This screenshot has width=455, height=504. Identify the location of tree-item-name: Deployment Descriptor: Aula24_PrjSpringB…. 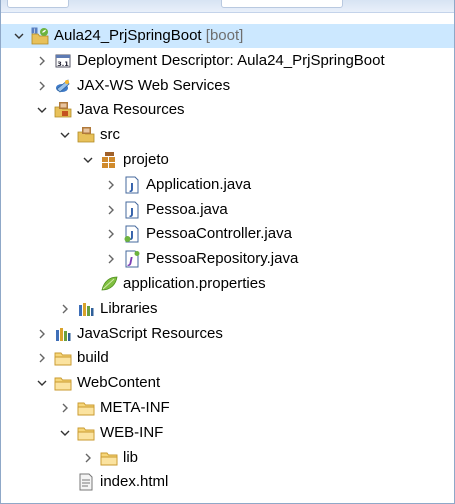
(231, 60).